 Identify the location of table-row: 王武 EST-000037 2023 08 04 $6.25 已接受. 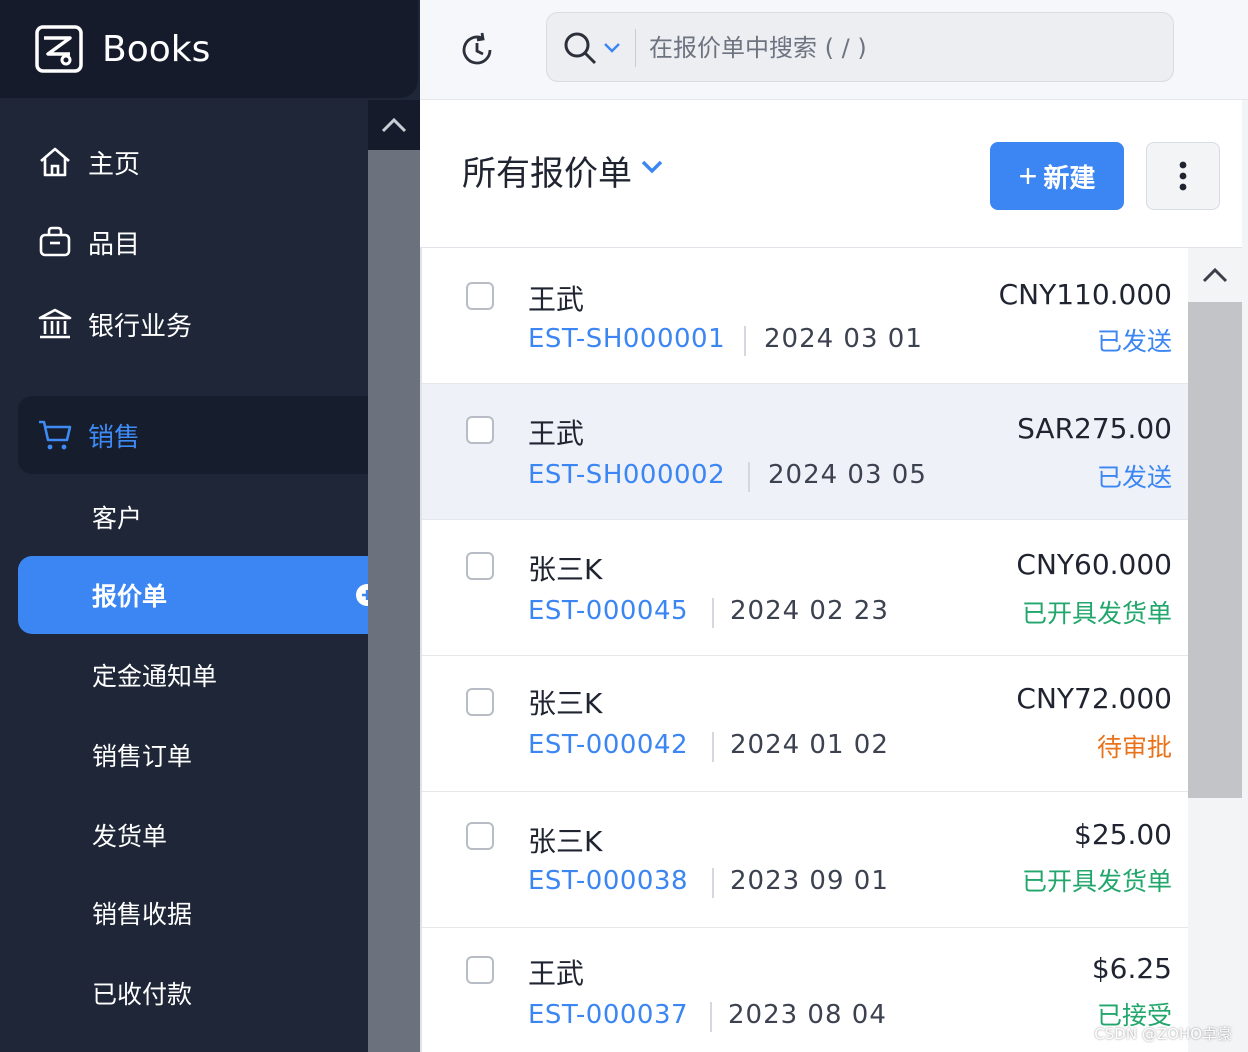
(805, 989).